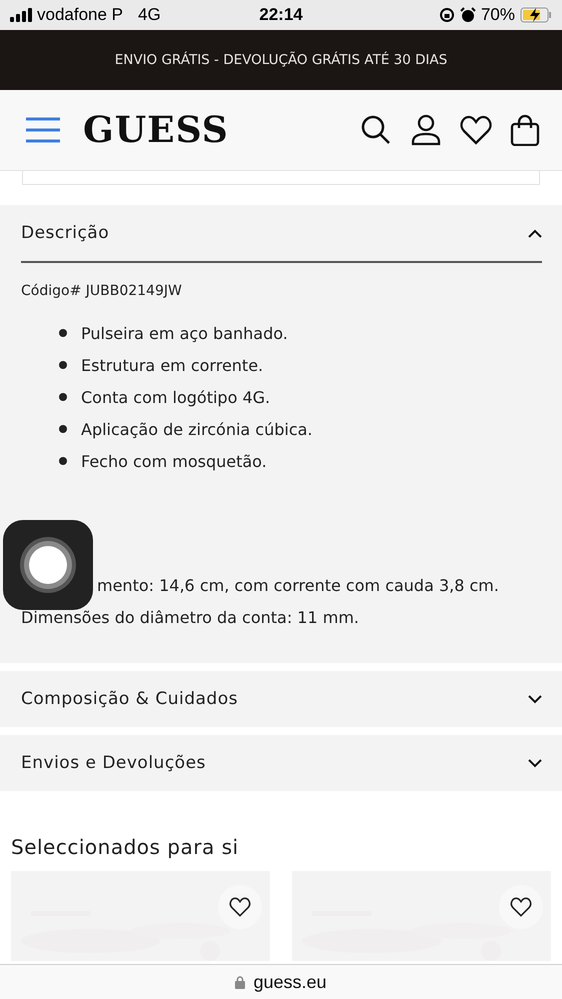 Image resolution: width=562 pixels, height=999 pixels. Describe the element at coordinates (174, 461) in the screenshot. I see `feature-text: Fecho com mosquetão.` at that location.